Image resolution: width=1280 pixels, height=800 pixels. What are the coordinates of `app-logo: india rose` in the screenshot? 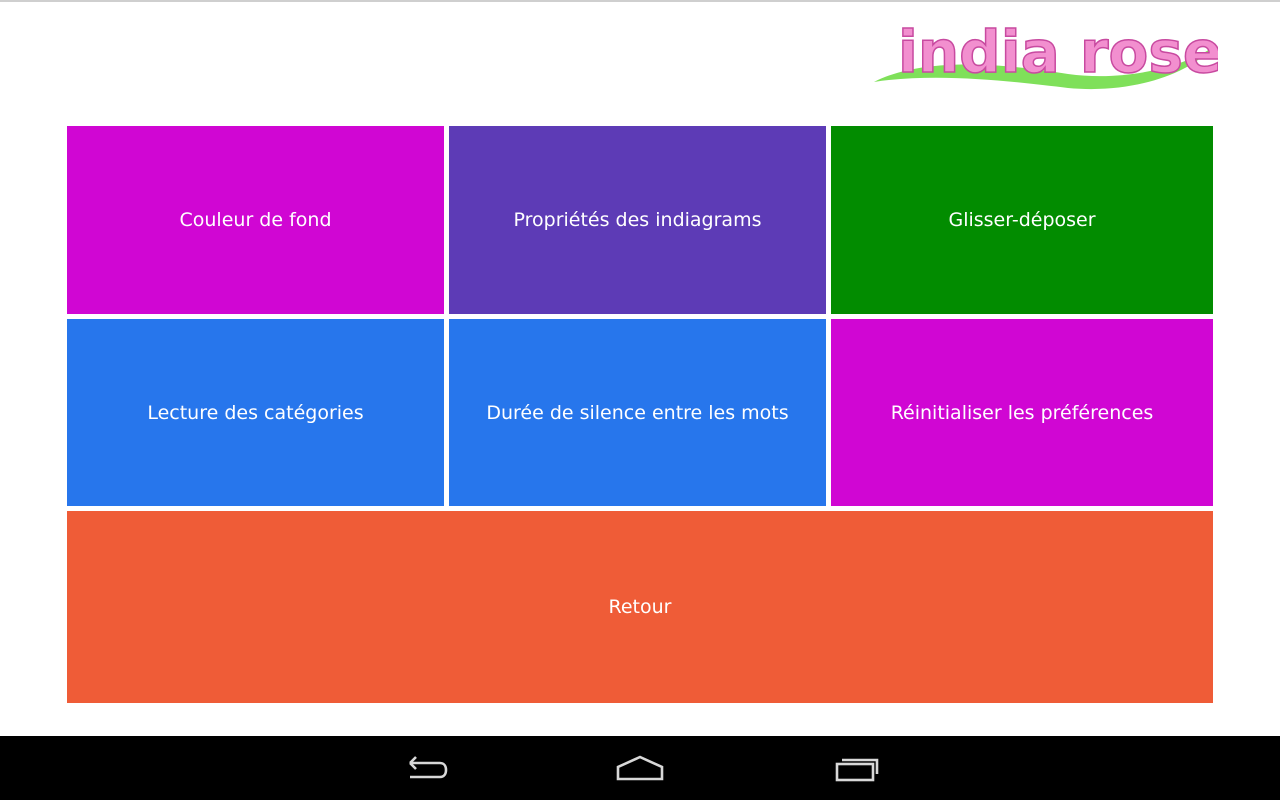 It's located at (1043, 50).